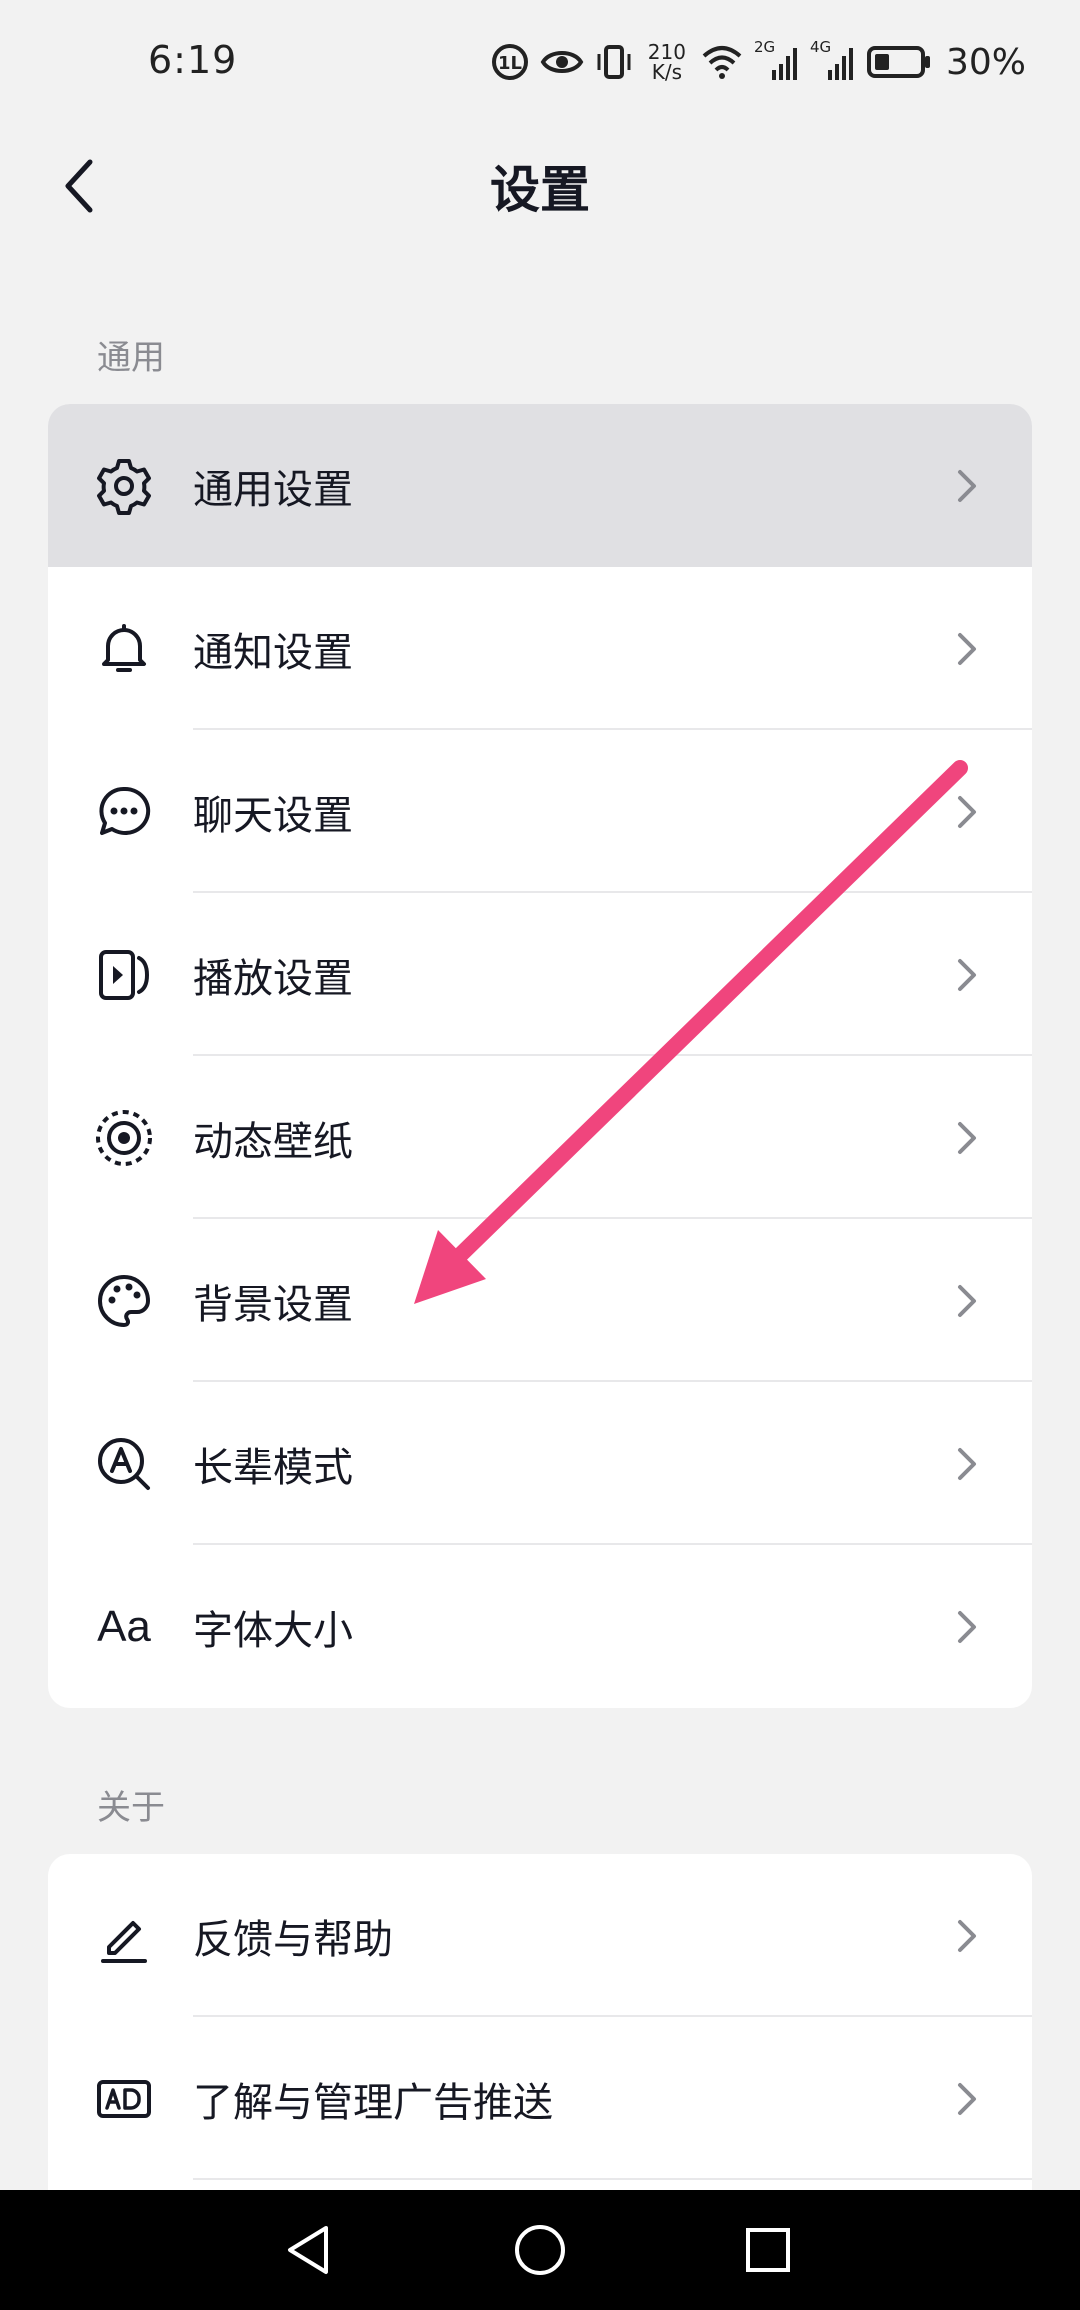  I want to click on settings-item-general: 通用设置, so click(540, 485).